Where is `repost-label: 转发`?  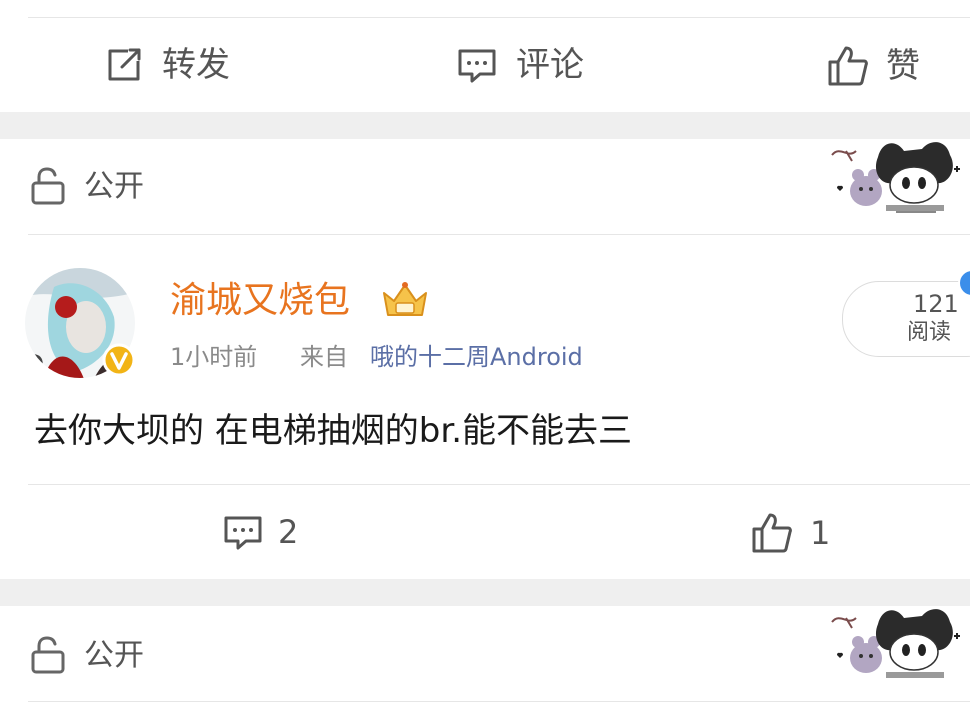 repost-label: 转发 is located at coordinates (196, 65).